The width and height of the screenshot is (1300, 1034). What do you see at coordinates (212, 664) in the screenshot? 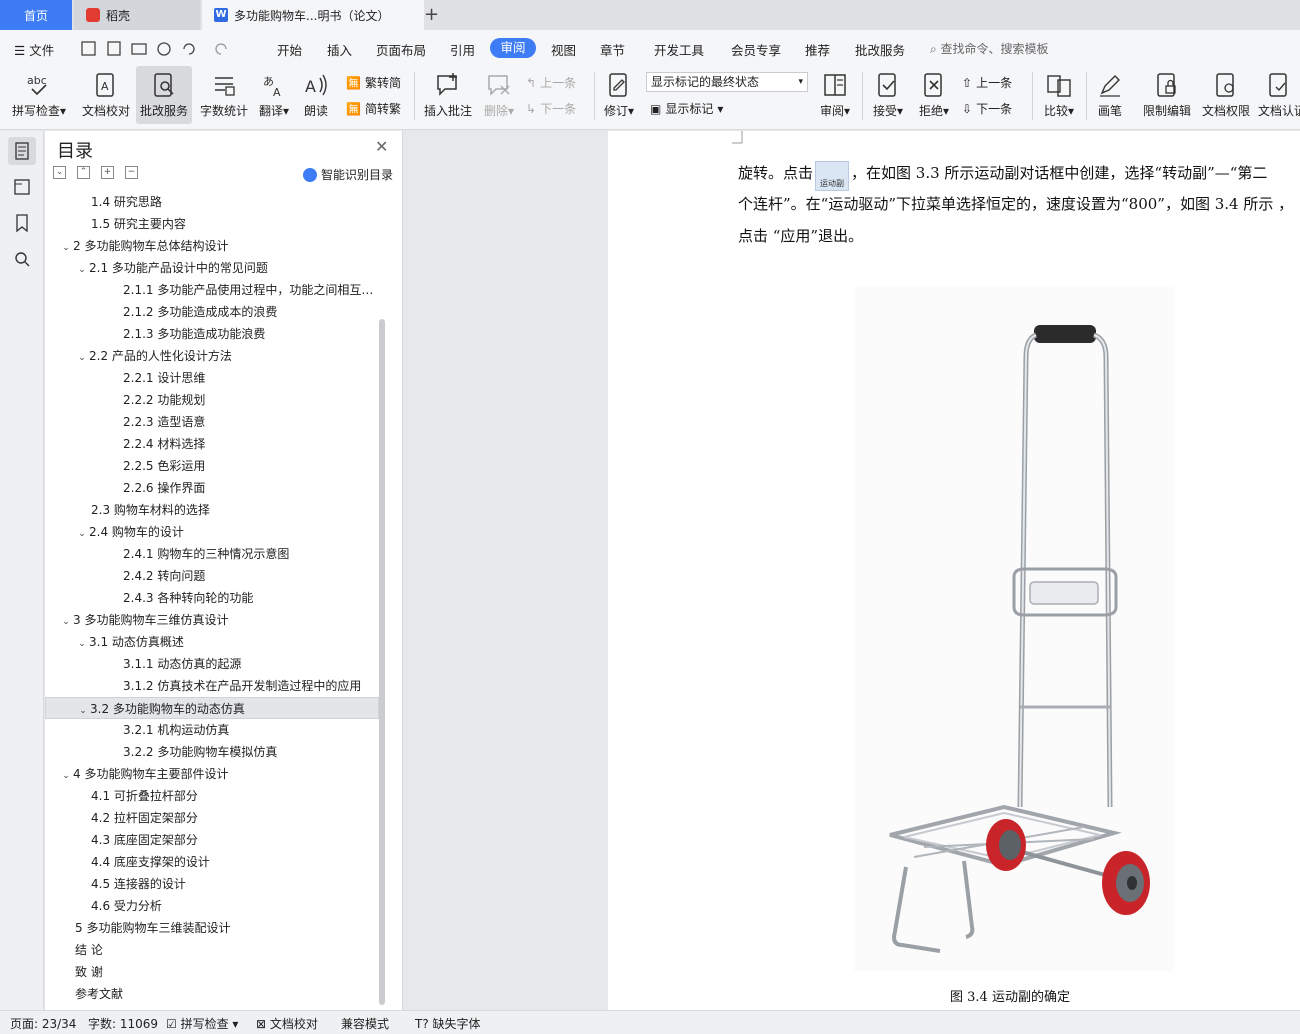
I see `toc-item: 3.1.1 动态仿真的起源` at bounding box center [212, 664].